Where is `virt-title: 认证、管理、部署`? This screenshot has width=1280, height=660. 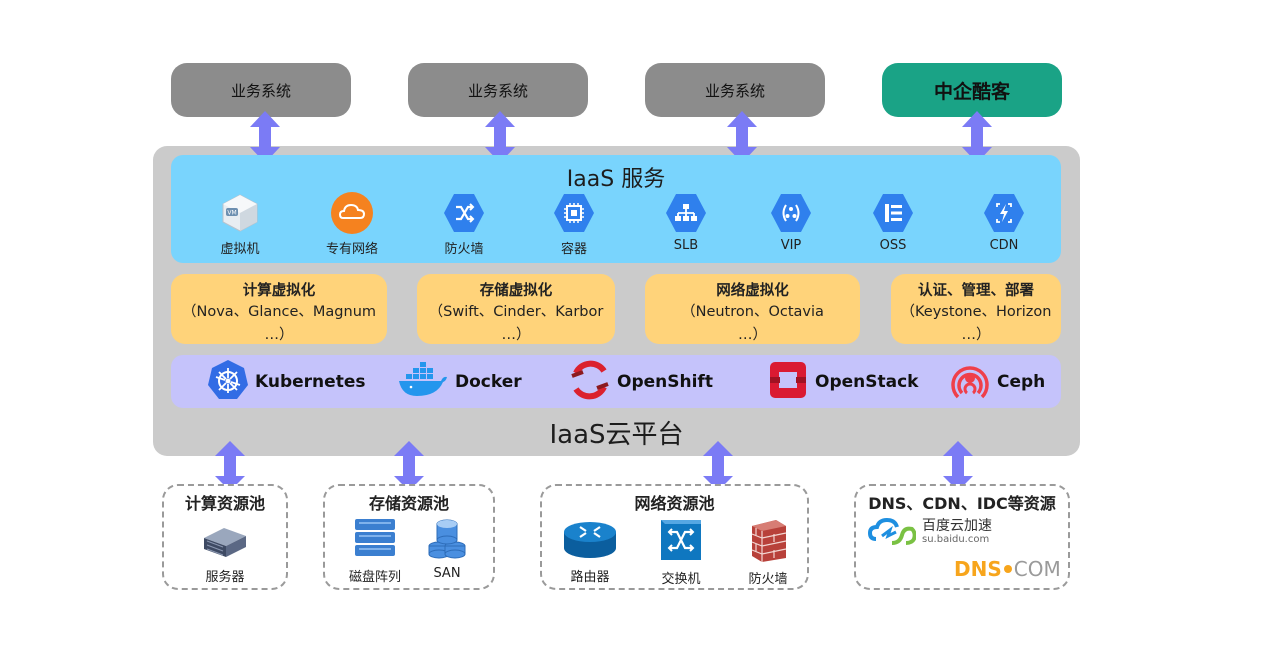 virt-title: 认证、管理、部署 is located at coordinates (976, 291).